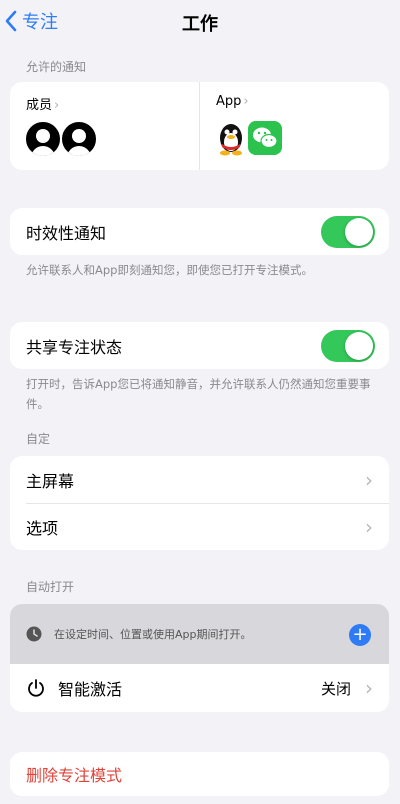  I want to click on app-icons, so click(249, 138).